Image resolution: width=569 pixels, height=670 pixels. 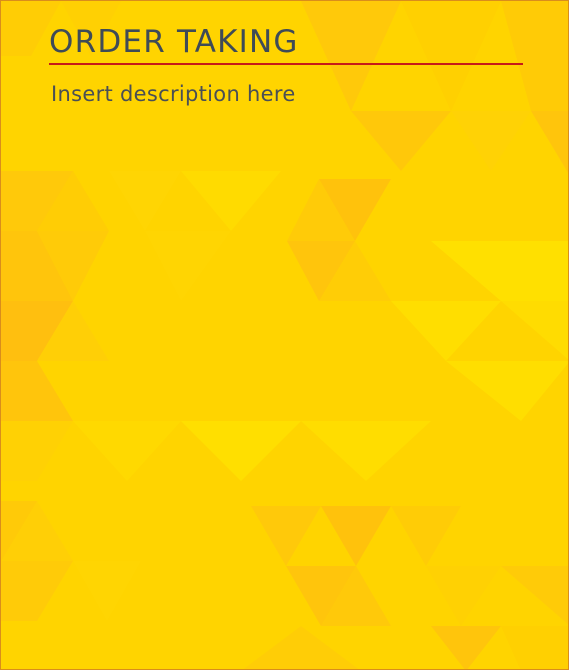 I want to click on slide-header: ORDER TAKING Insert description here, so click(x=286, y=66).